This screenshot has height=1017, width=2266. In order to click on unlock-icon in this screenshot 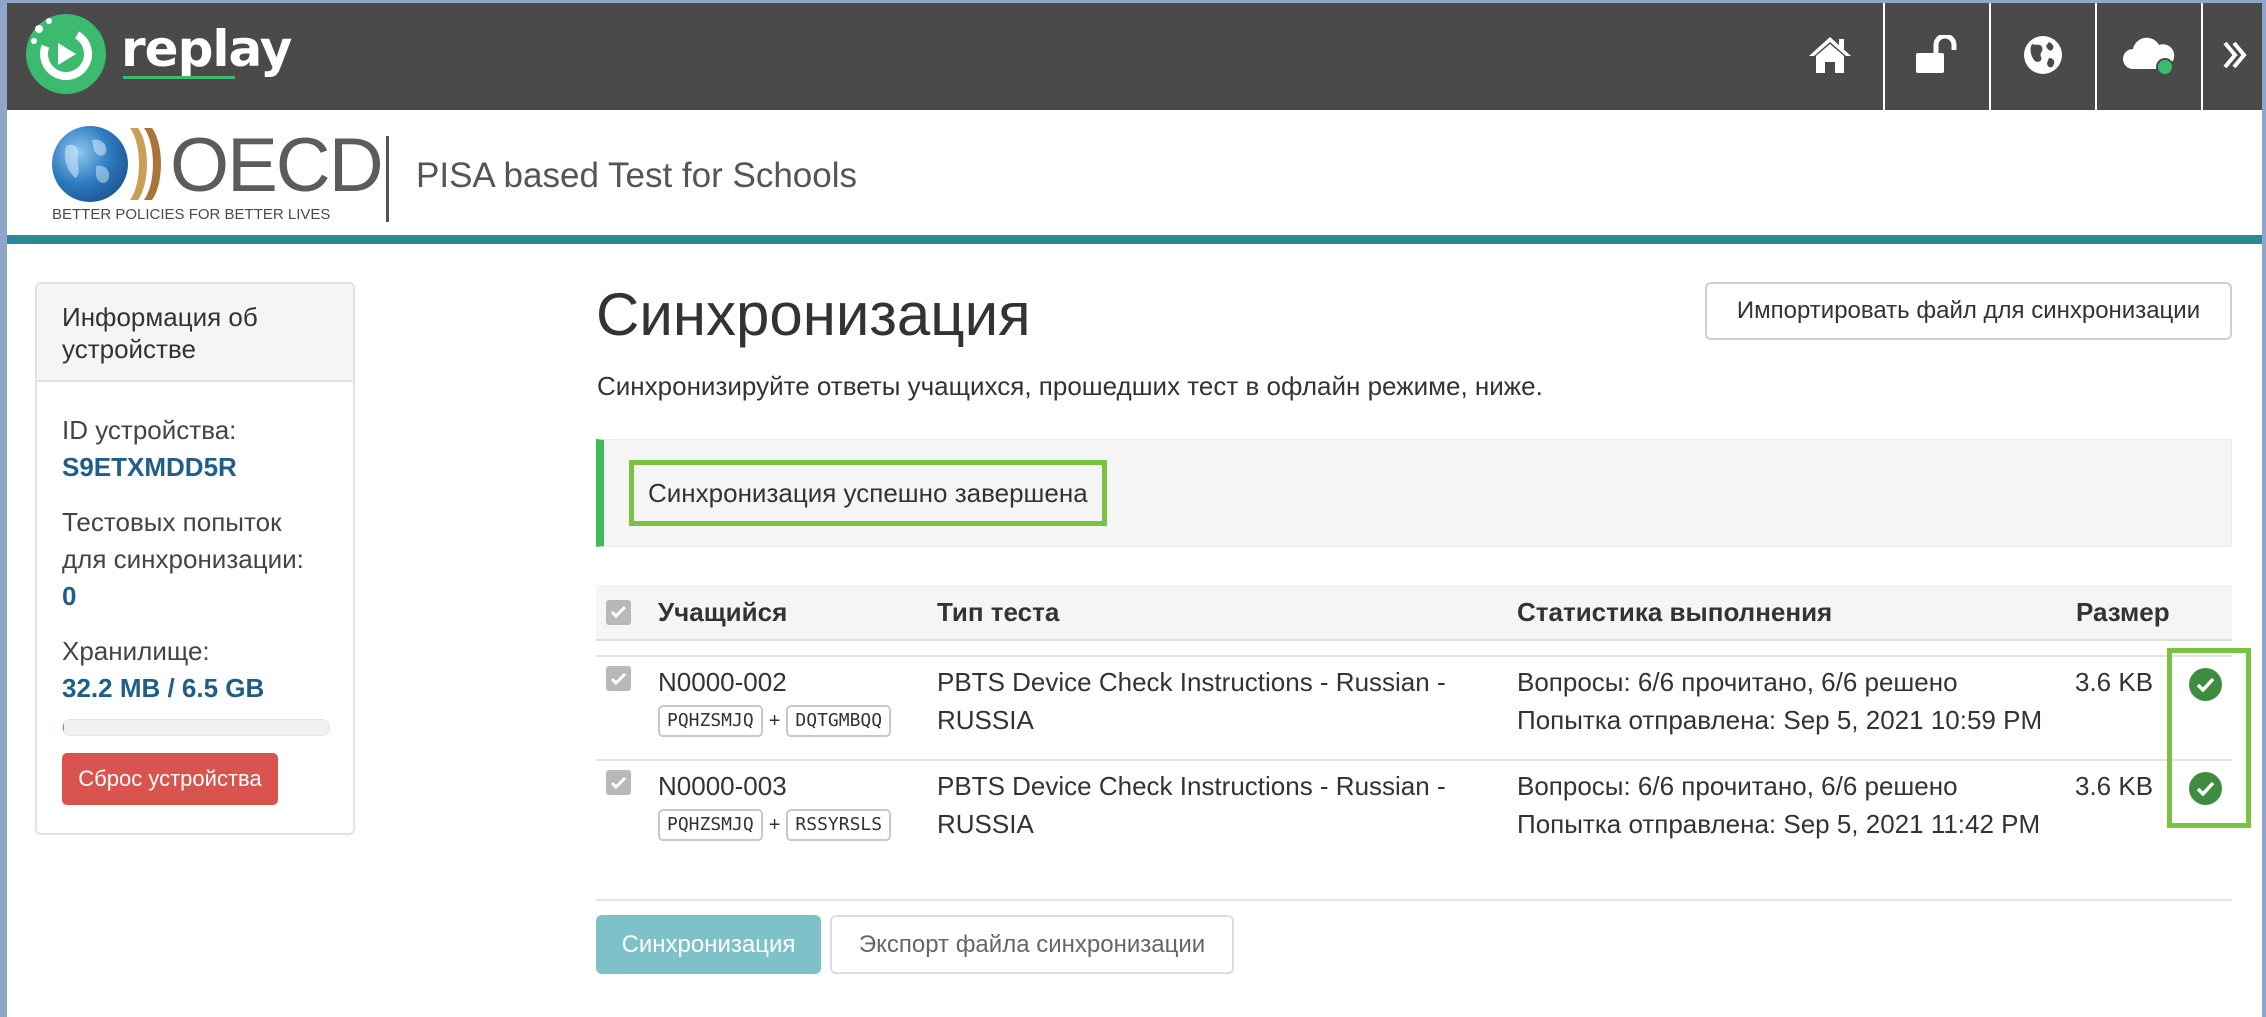, I will do `click(1936, 54)`.